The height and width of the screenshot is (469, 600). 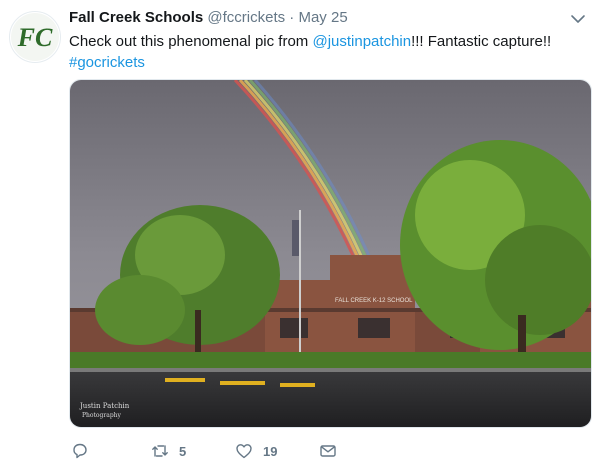 I want to click on like-icon, so click(x=244, y=451).